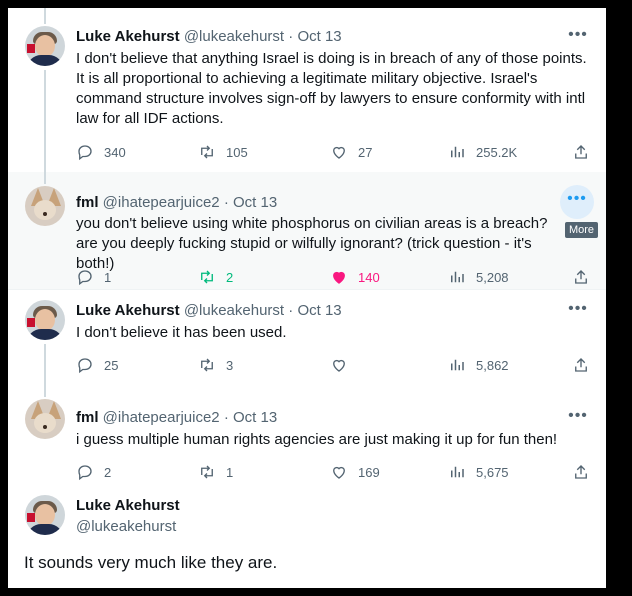 The width and height of the screenshot is (632, 596). Describe the element at coordinates (355, 472) in the screenshot. I see `like-button: 169` at that location.